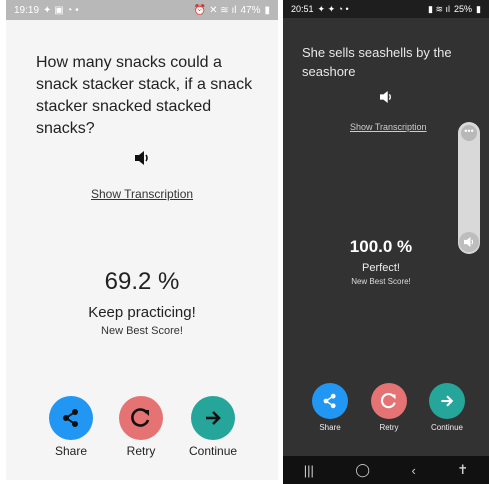 This screenshot has width=489, height=484. What do you see at coordinates (215, 10) in the screenshot?
I see `signal-icons: ⏰ ✕ ≋ ıl` at bounding box center [215, 10].